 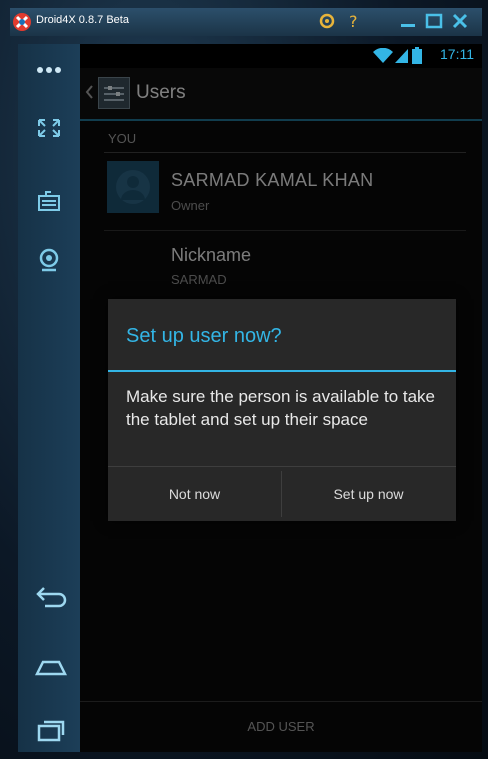 I want to click on keyboard-icon, so click(x=49, y=201).